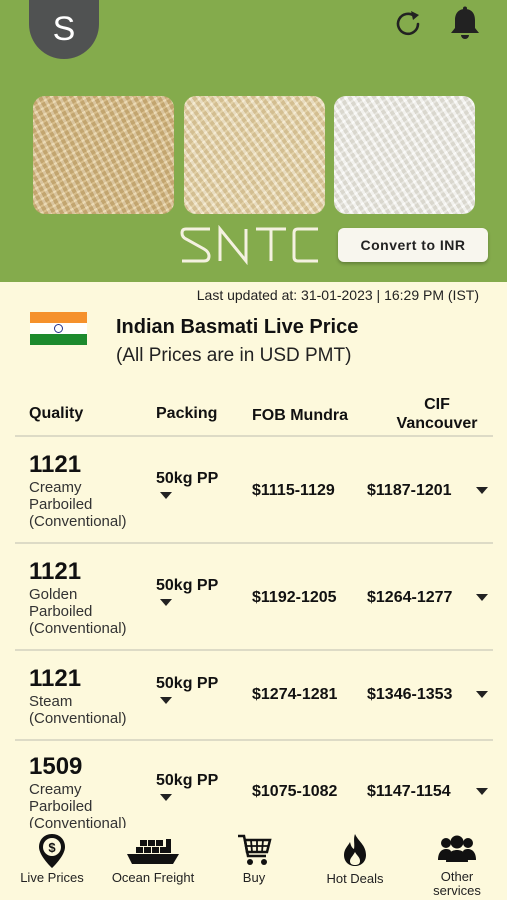  Describe the element at coordinates (249, 245) in the screenshot. I see `sntc-logo` at that location.